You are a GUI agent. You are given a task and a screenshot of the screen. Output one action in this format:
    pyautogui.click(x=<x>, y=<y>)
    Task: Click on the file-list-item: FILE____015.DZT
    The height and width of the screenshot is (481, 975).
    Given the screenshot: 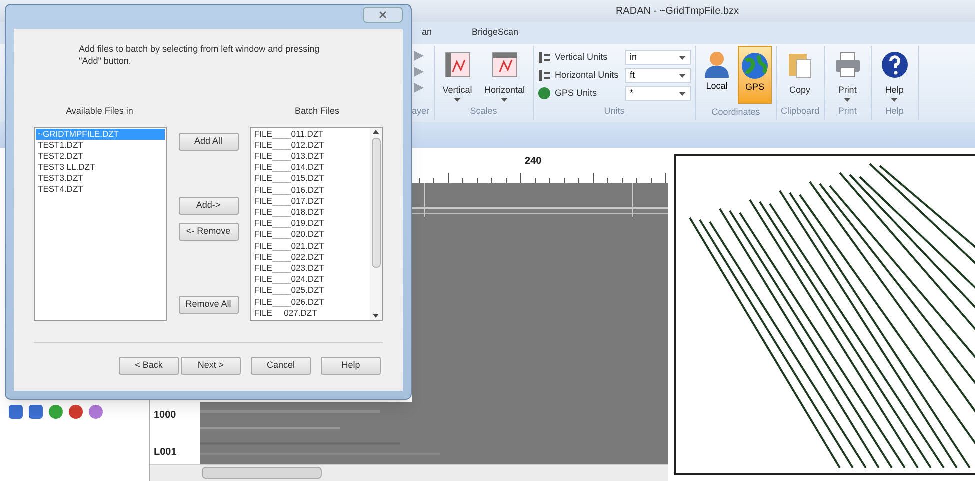 What is the action you would take?
    pyautogui.click(x=310, y=179)
    